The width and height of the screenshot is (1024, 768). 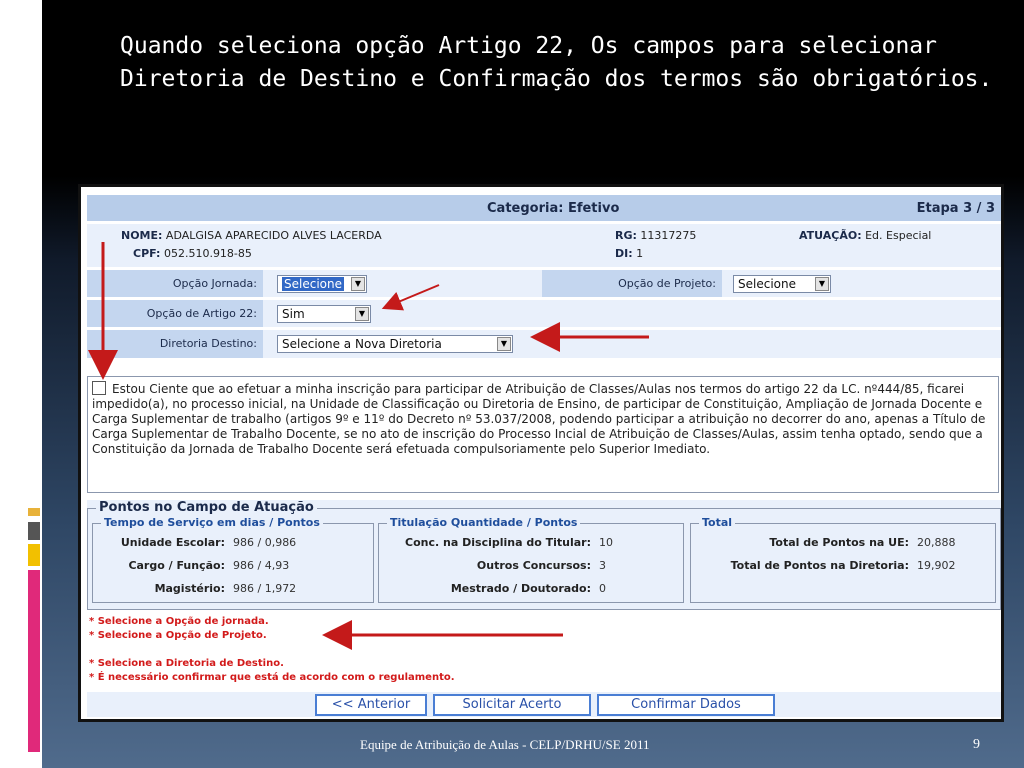 I want to click on decorative-bars, so click(x=31, y=83).